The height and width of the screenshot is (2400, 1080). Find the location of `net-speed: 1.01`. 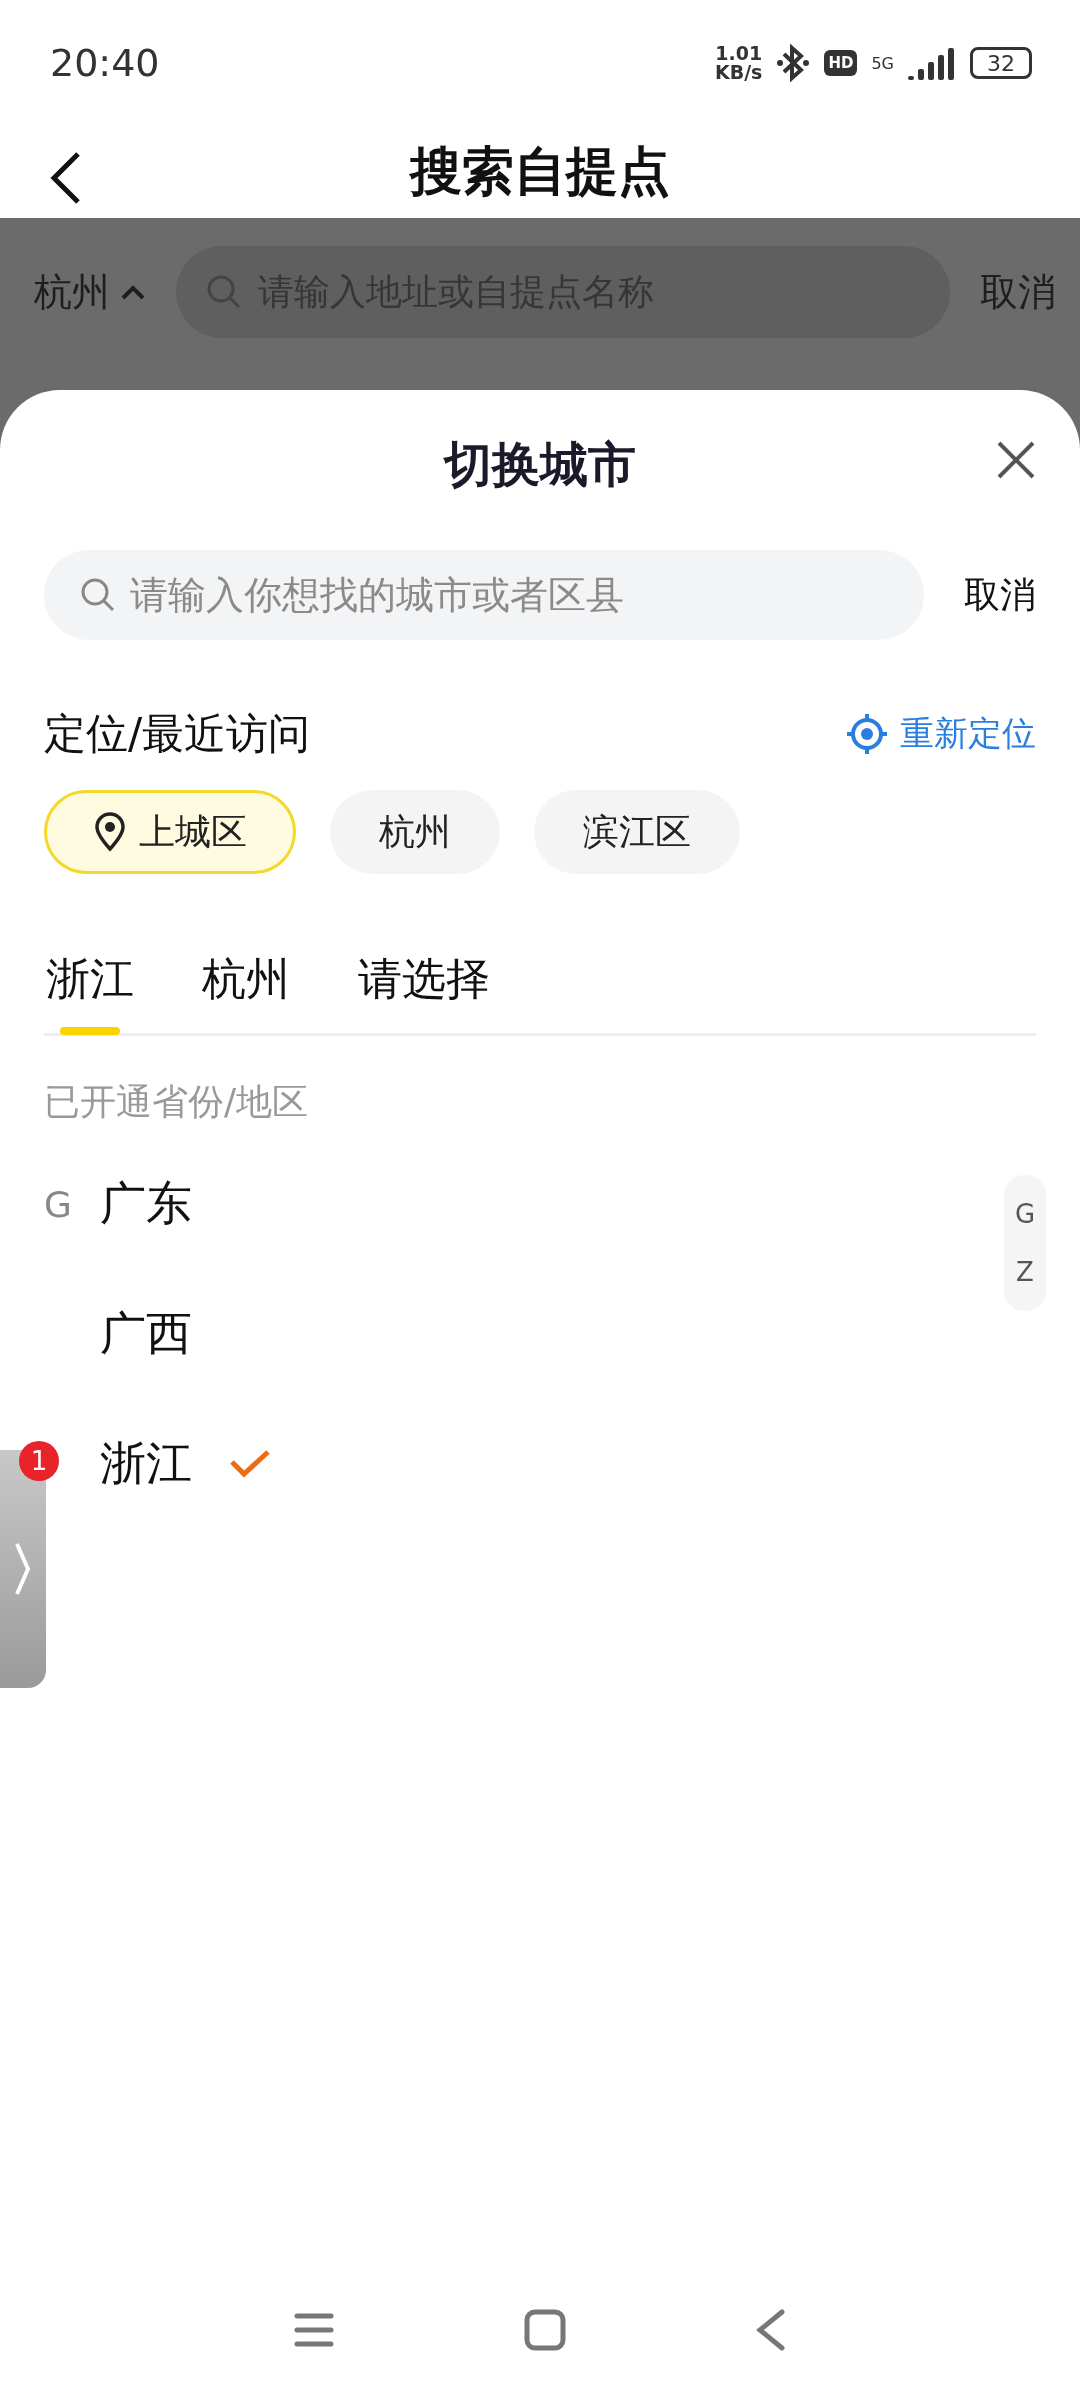

net-speed: 1.01 is located at coordinates (739, 53).